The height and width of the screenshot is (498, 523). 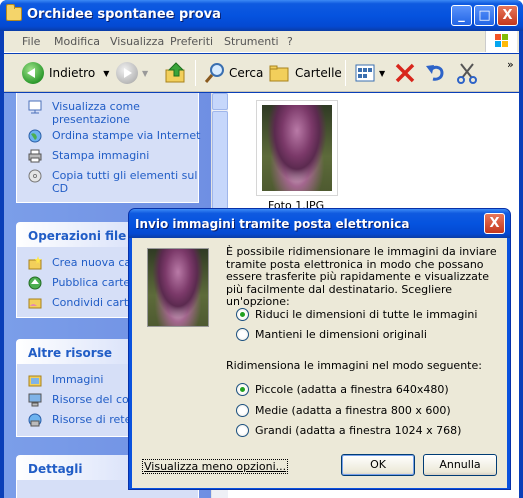 I want to click on toolbar: Indietro ▼ ▼ Cerca Cartelle ▼ », so click(x=261, y=73).